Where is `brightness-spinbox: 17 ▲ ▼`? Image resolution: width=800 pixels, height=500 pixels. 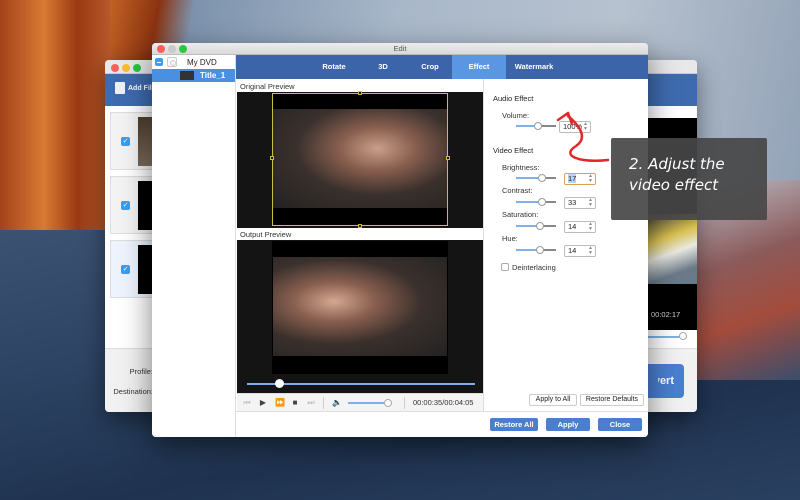 brightness-spinbox: 17 ▲ ▼ is located at coordinates (580, 179).